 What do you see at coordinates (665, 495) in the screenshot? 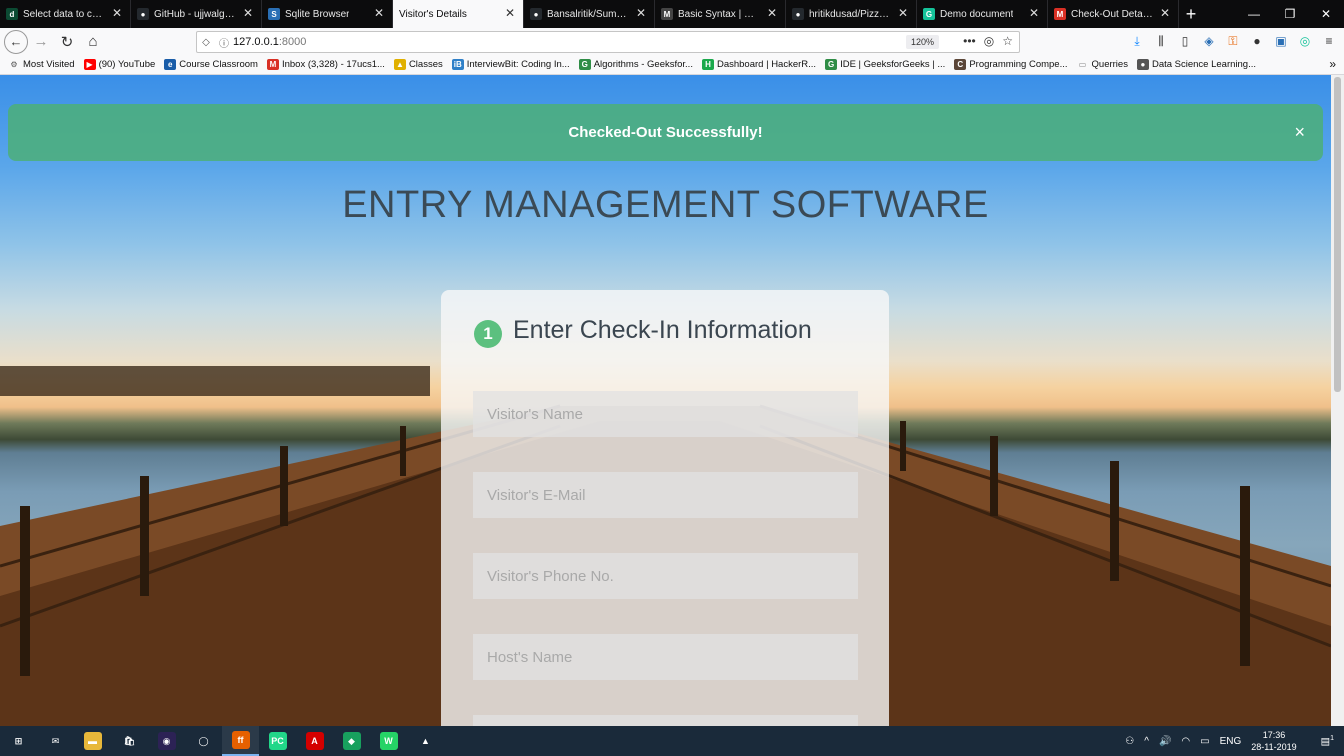
I see `visitor-email-input` at bounding box center [665, 495].